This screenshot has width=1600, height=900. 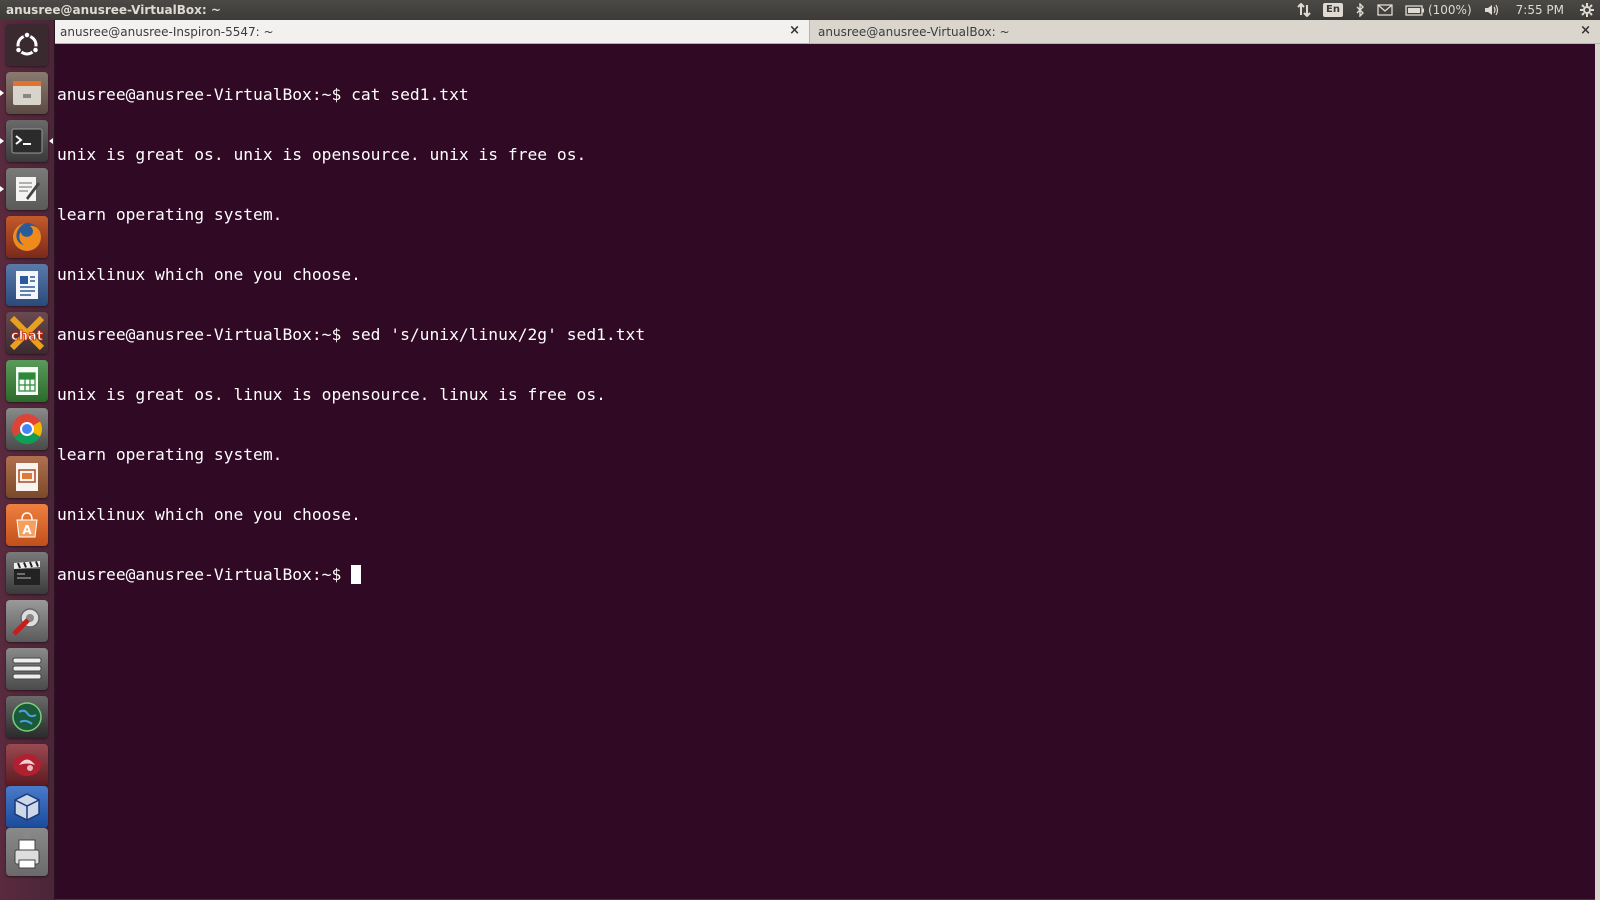 I want to click on wine-icon, so click(x=27, y=765).